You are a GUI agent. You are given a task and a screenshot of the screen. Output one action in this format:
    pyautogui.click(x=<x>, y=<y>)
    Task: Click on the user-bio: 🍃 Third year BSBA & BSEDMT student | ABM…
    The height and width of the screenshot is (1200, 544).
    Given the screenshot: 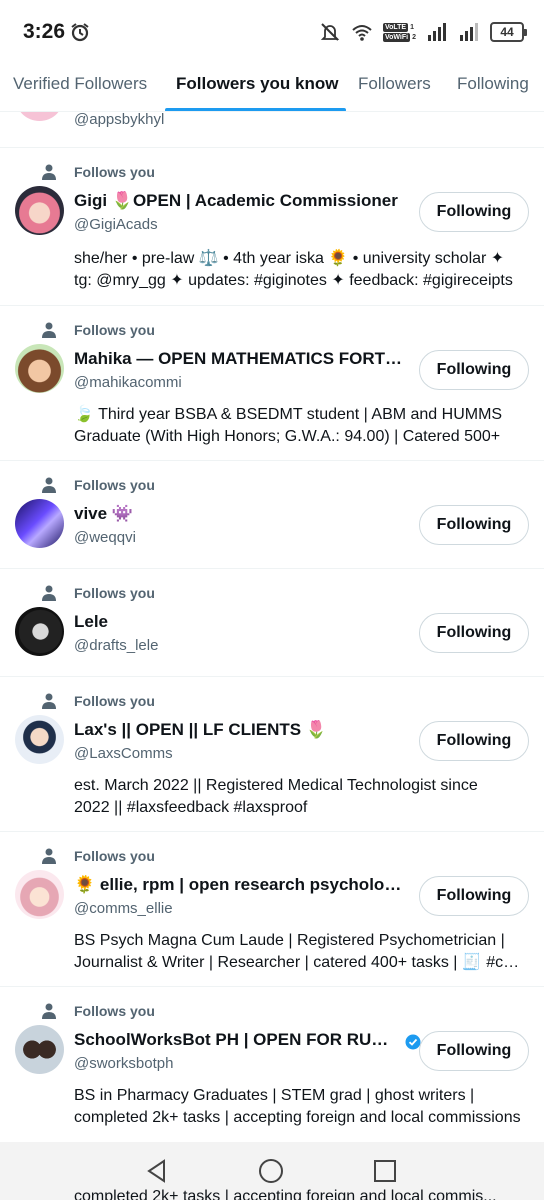 What is the action you would take?
    pyautogui.click(x=299, y=426)
    